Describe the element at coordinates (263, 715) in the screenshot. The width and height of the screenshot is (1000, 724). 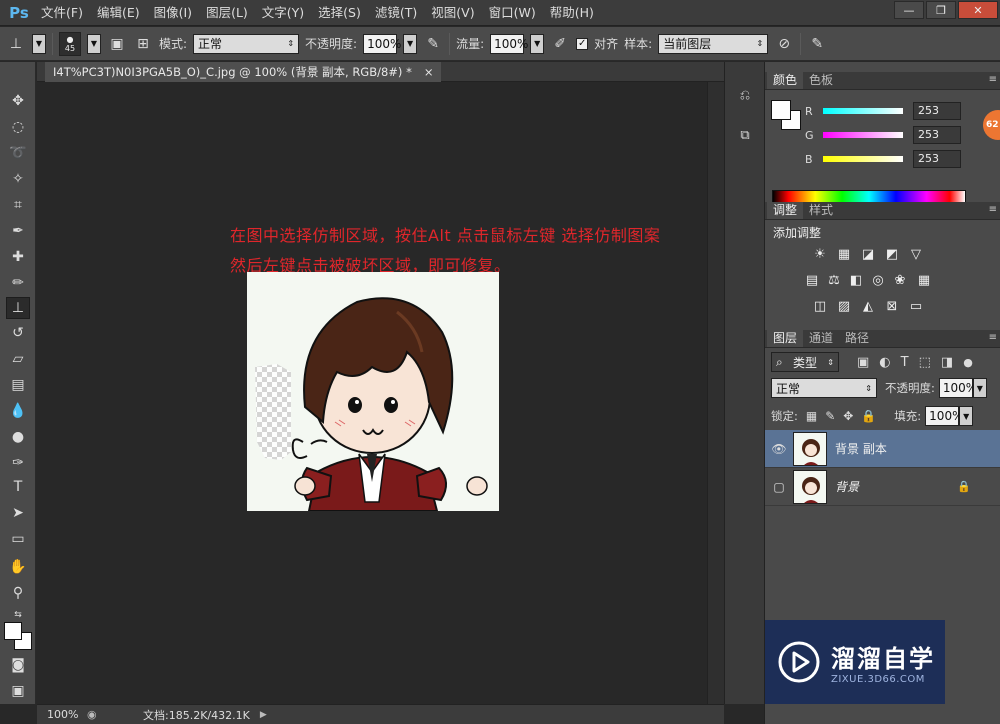
I see `status-menu-icon: ▶` at that location.